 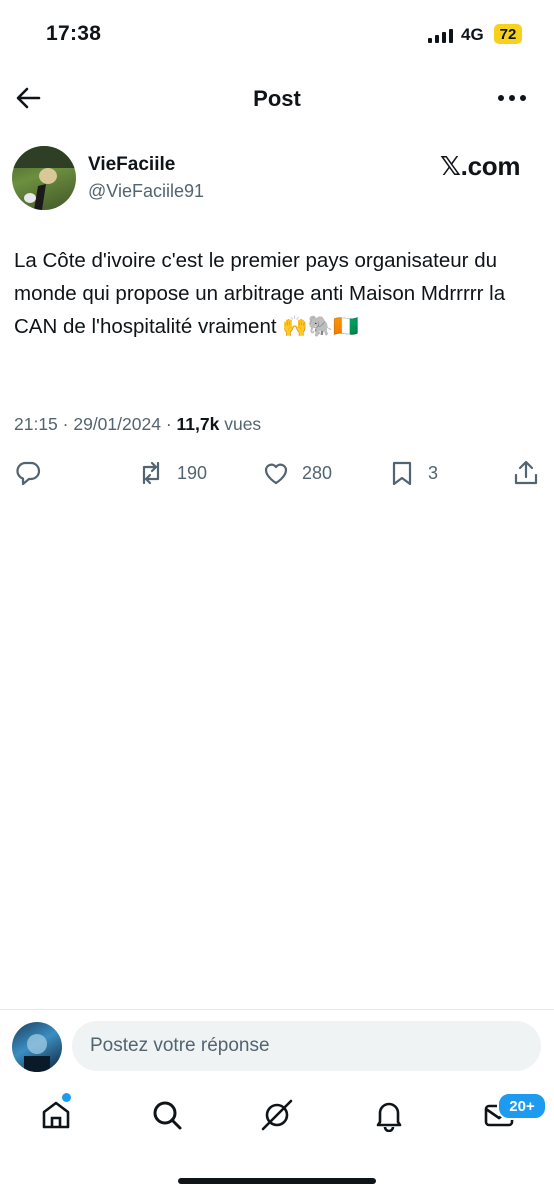 I want to click on views-label: vues, so click(x=243, y=424).